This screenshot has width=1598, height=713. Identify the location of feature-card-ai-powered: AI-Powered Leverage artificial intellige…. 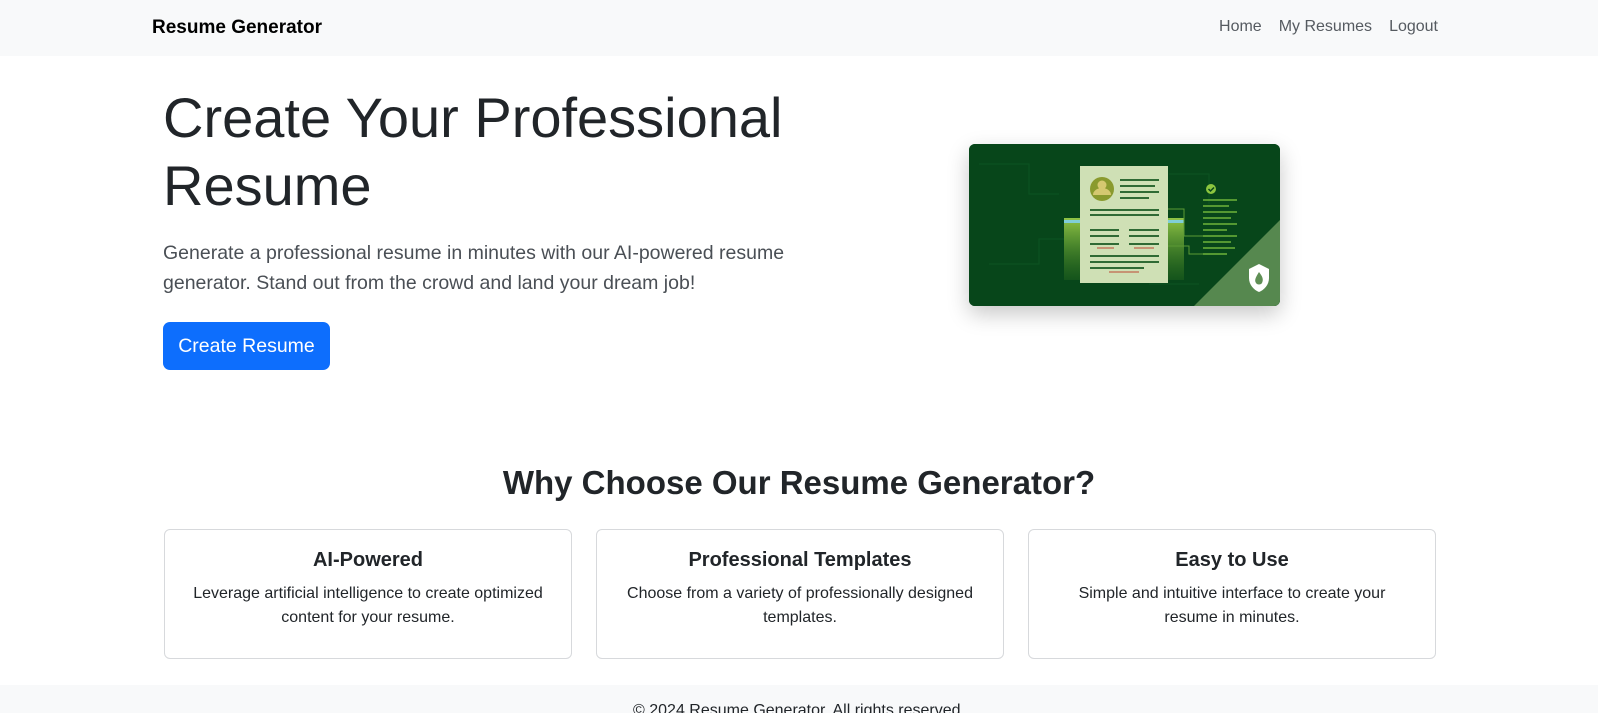
(368, 594).